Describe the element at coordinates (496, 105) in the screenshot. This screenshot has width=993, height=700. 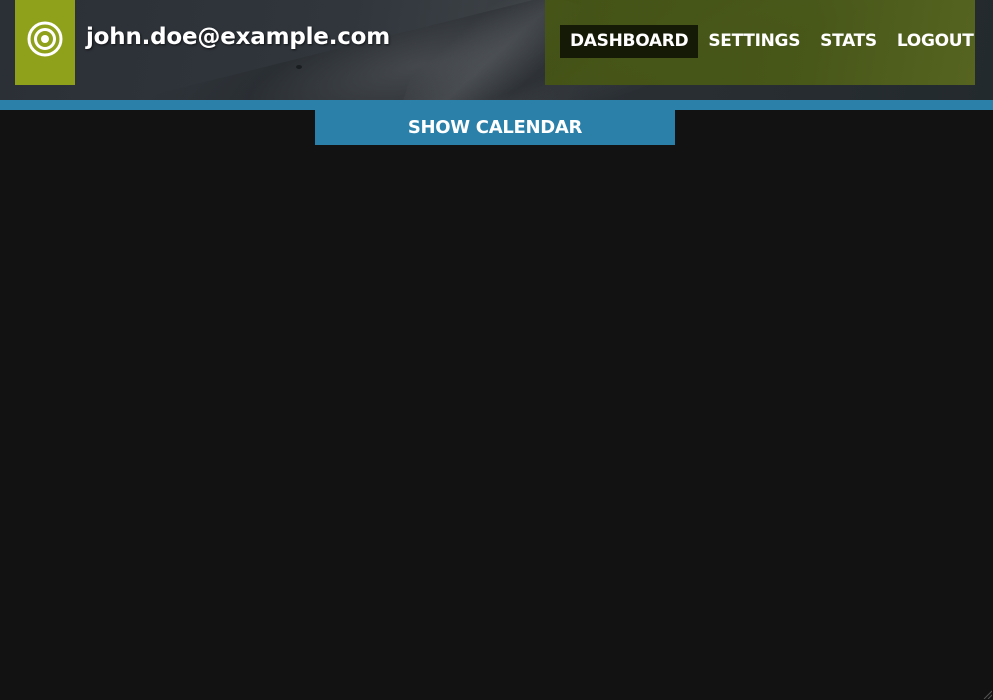
I see `header-divider` at that location.